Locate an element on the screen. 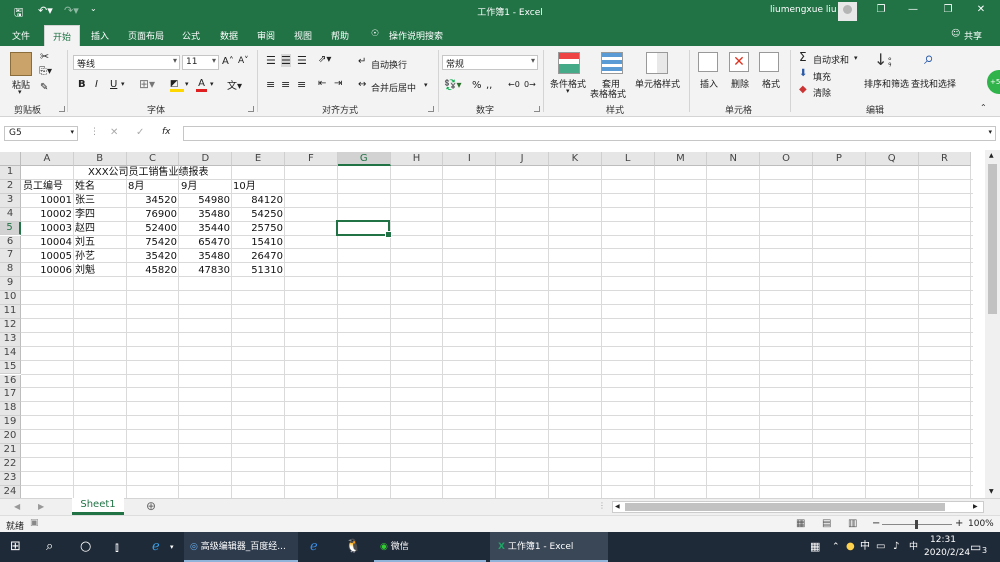 Image resolution: width=1000 pixels, height=562 pixels. page-layout-view-icon: ▤ is located at coordinates (826, 523).